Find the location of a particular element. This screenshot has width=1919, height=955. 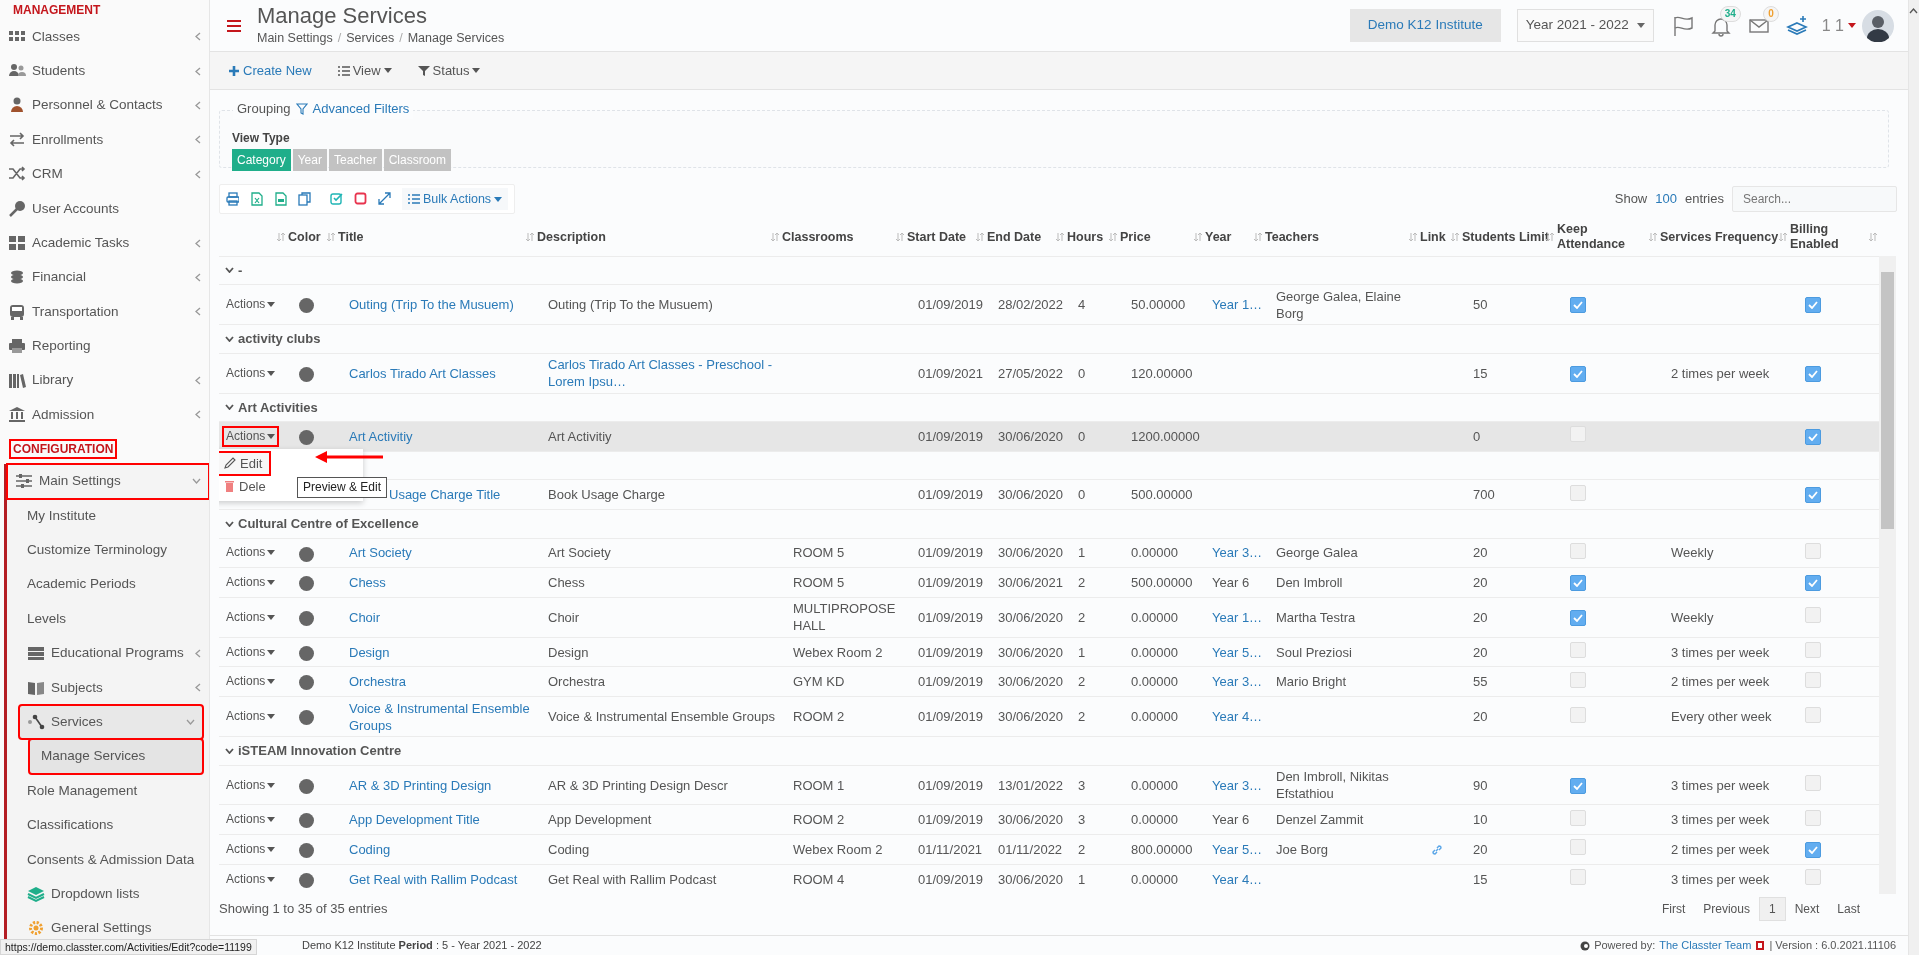

page-button: Last is located at coordinates (1848, 909).